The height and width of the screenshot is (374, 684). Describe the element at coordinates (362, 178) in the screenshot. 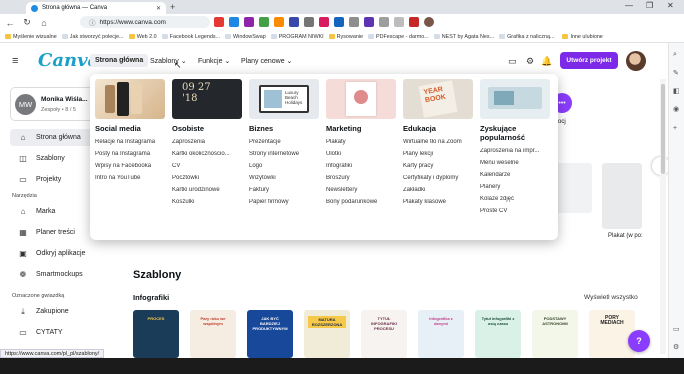

I see `dropdown-link: Broszury` at that location.